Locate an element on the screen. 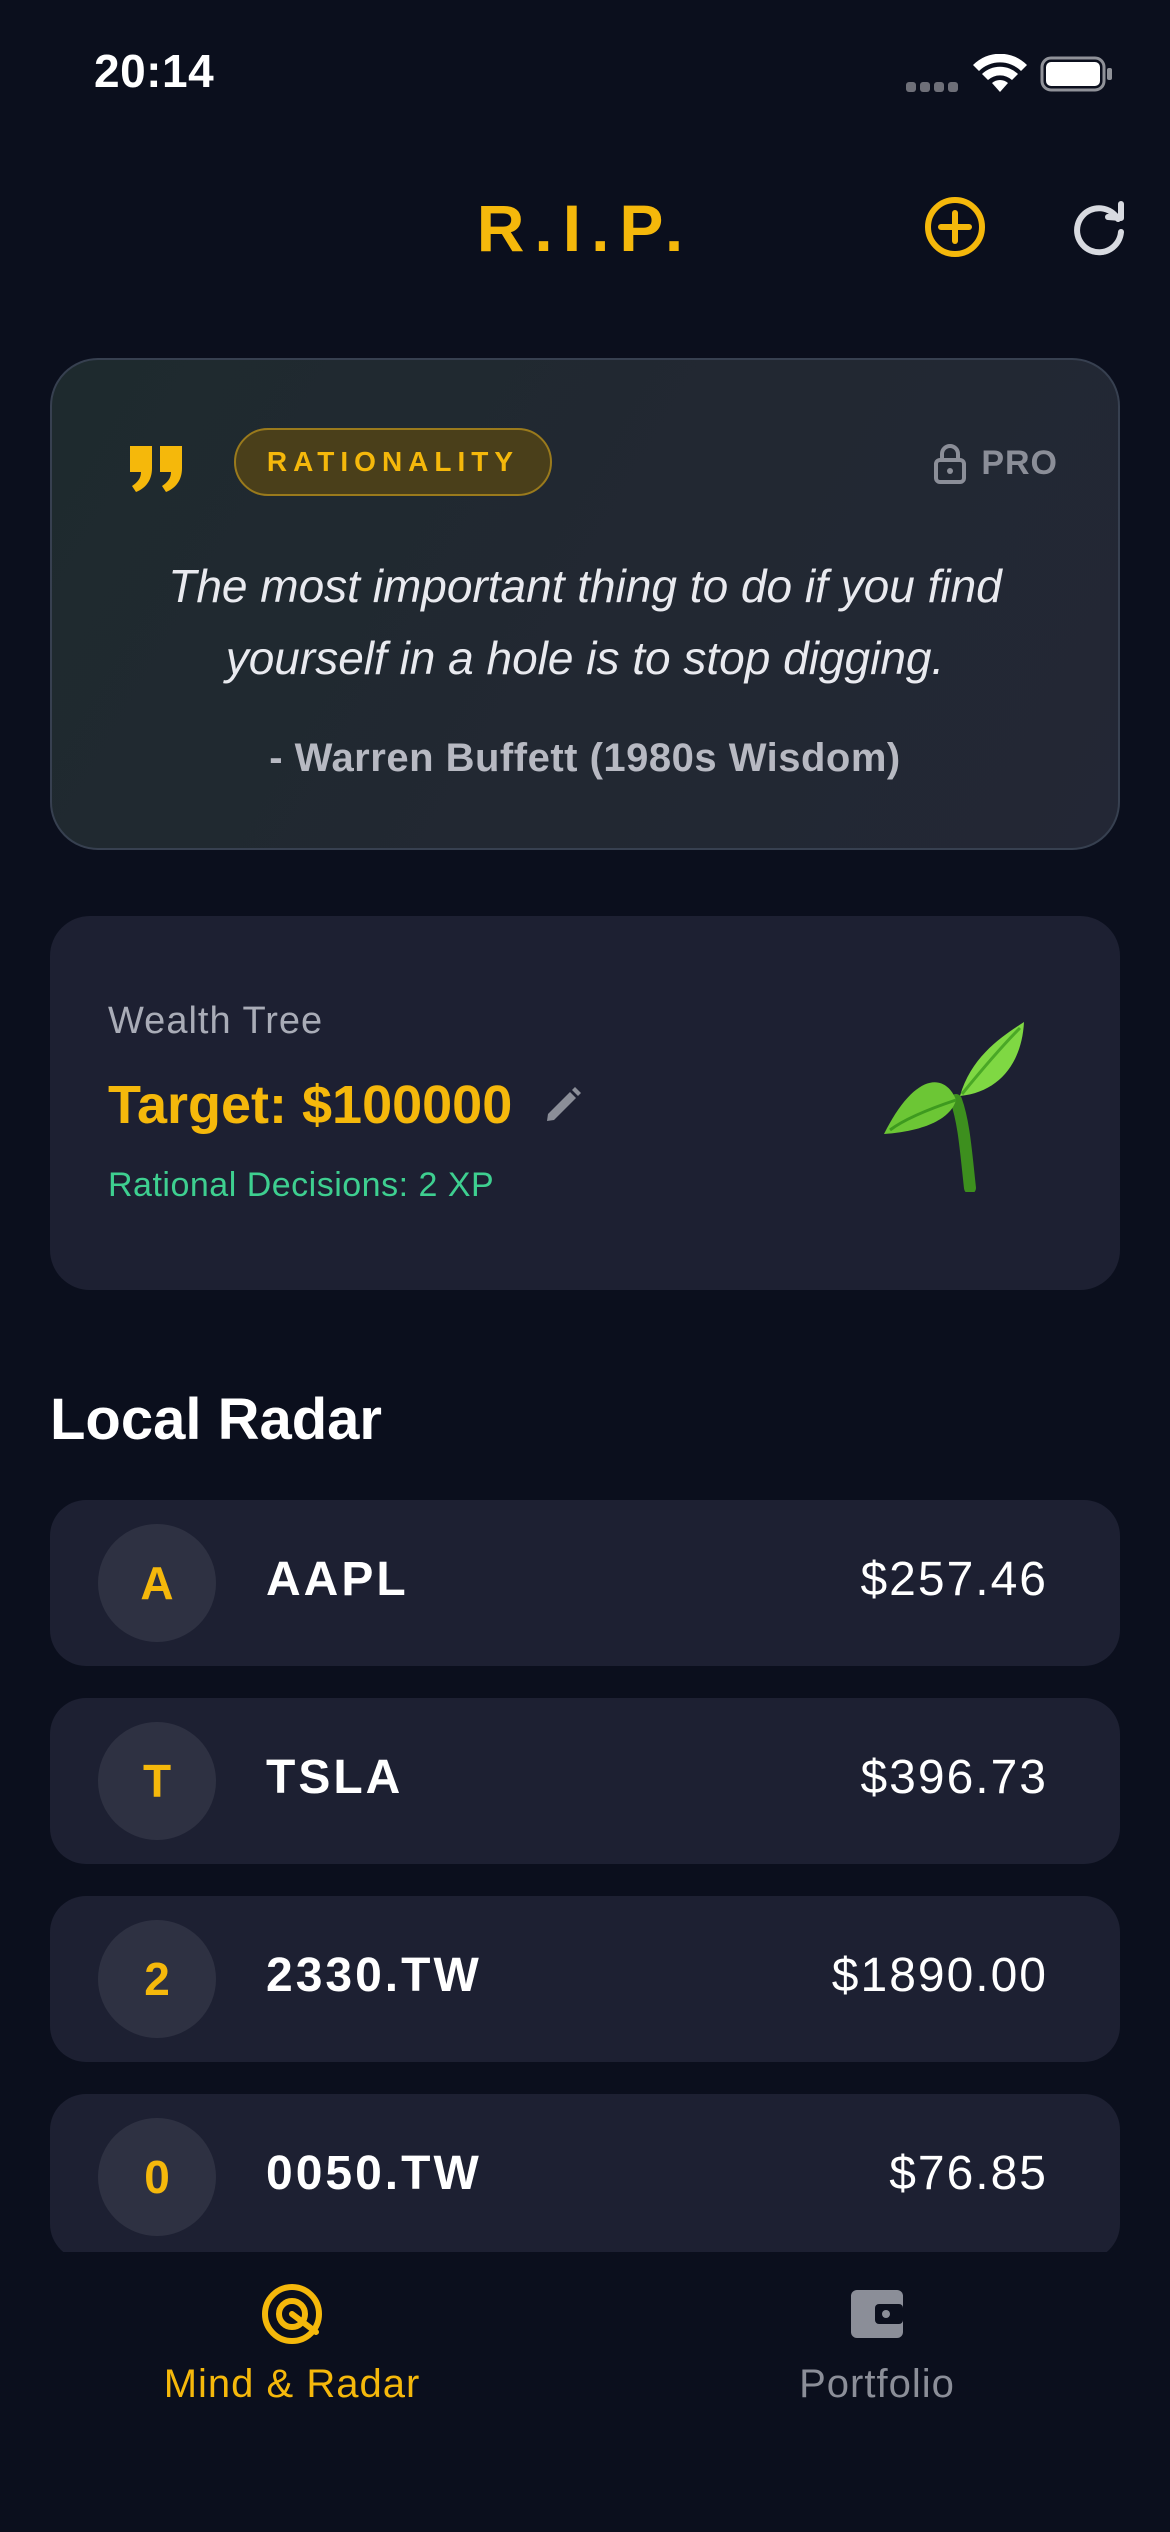 The image size is (1170, 2532). pencil-icon is located at coordinates (563, 1105).